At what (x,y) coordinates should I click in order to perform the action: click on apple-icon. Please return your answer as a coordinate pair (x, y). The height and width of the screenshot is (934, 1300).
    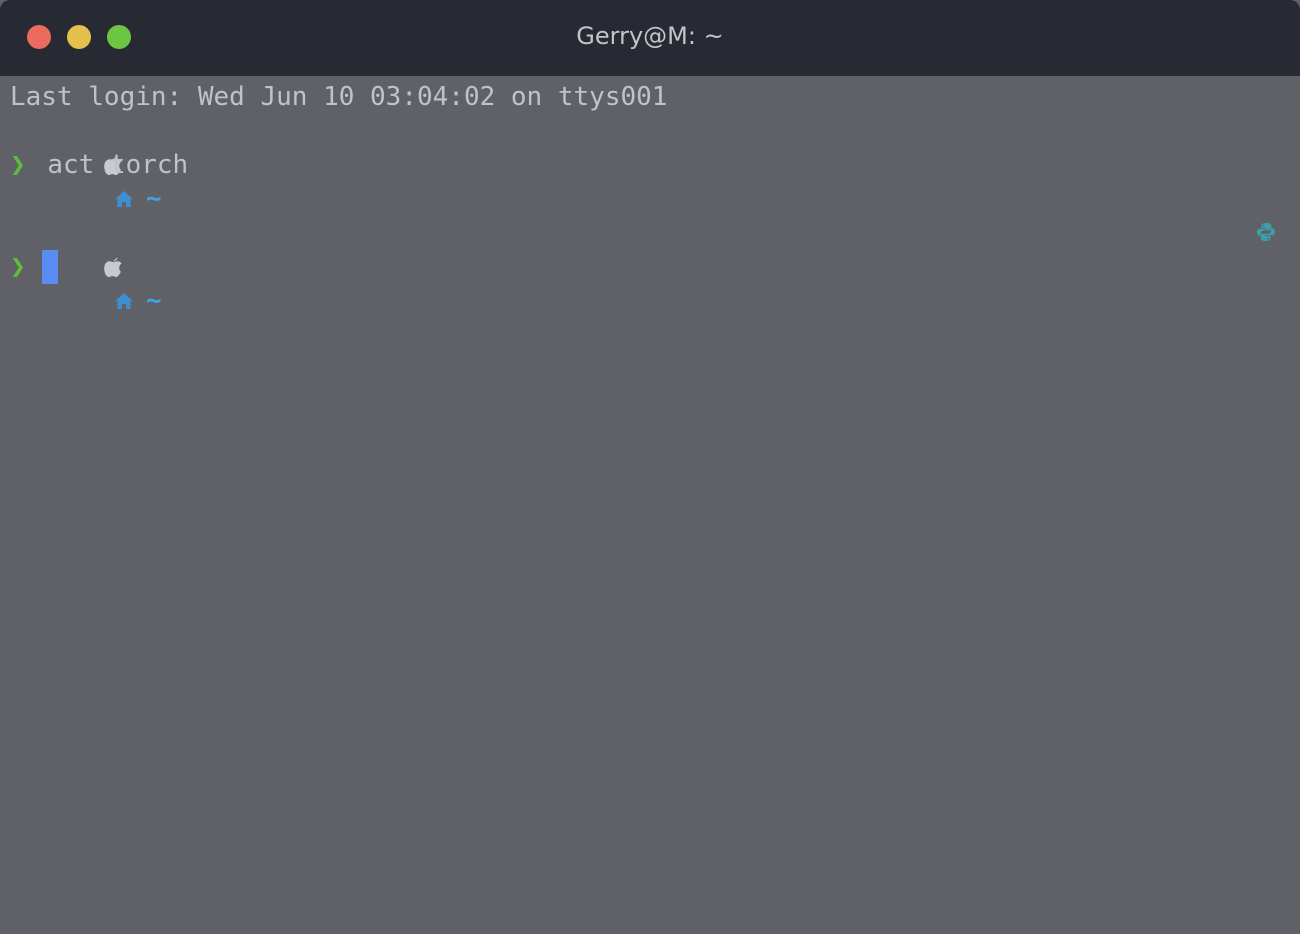
    Looking at the image, I should click on (113, 267).